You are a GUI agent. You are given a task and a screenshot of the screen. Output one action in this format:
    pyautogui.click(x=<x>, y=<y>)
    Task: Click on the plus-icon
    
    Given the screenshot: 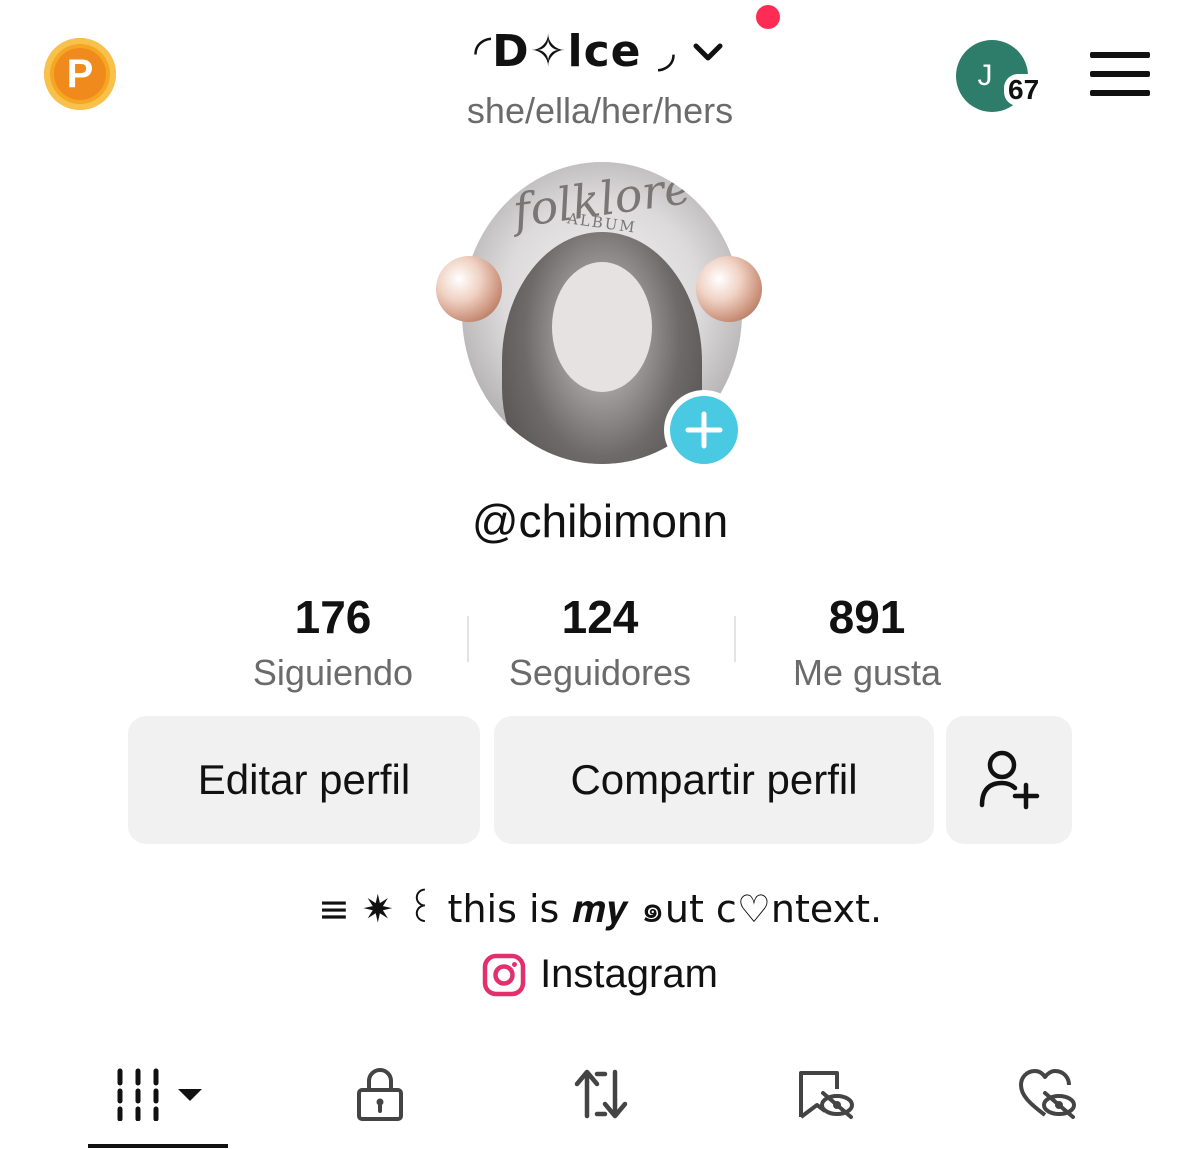 What is the action you would take?
    pyautogui.click(x=704, y=430)
    